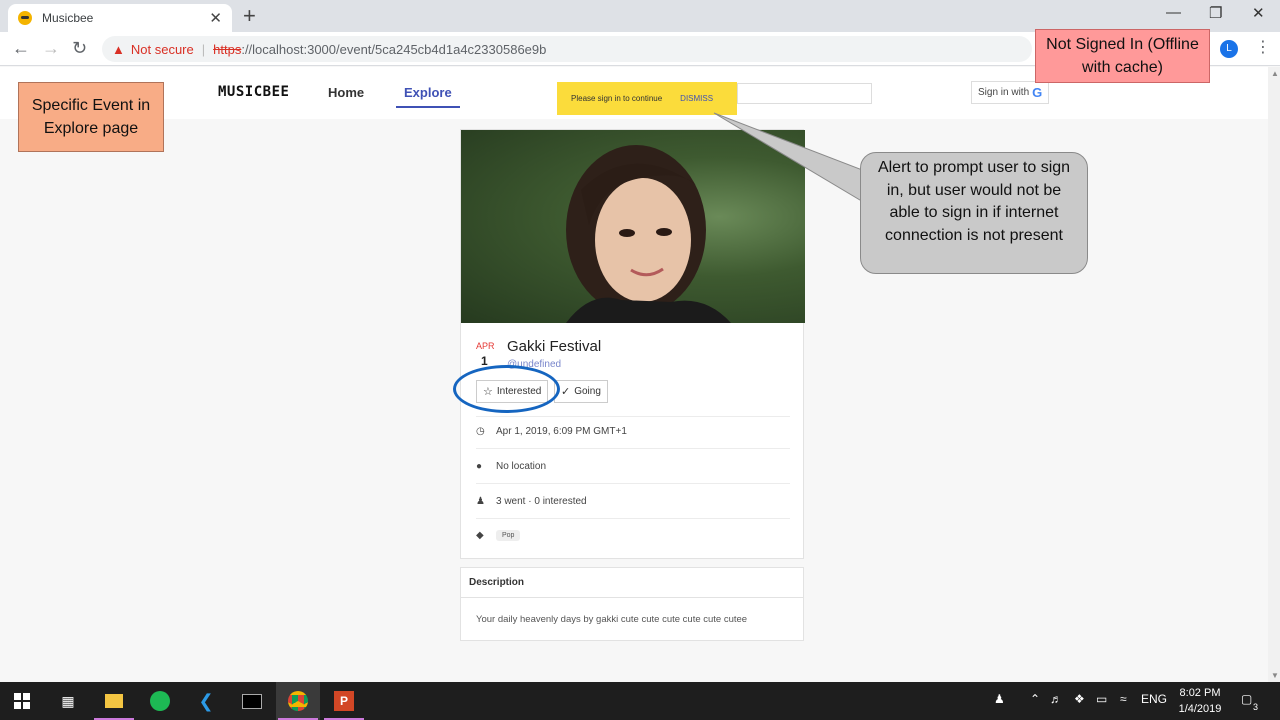 Image resolution: width=1280 pixels, height=720 pixels. I want to click on event-tag: Pop, so click(508, 535).